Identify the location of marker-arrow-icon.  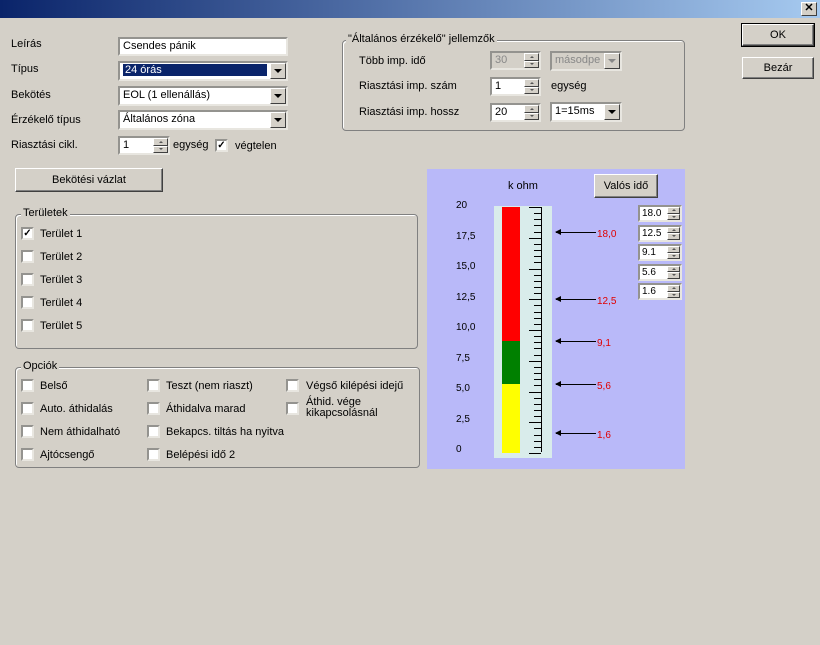
(575, 231).